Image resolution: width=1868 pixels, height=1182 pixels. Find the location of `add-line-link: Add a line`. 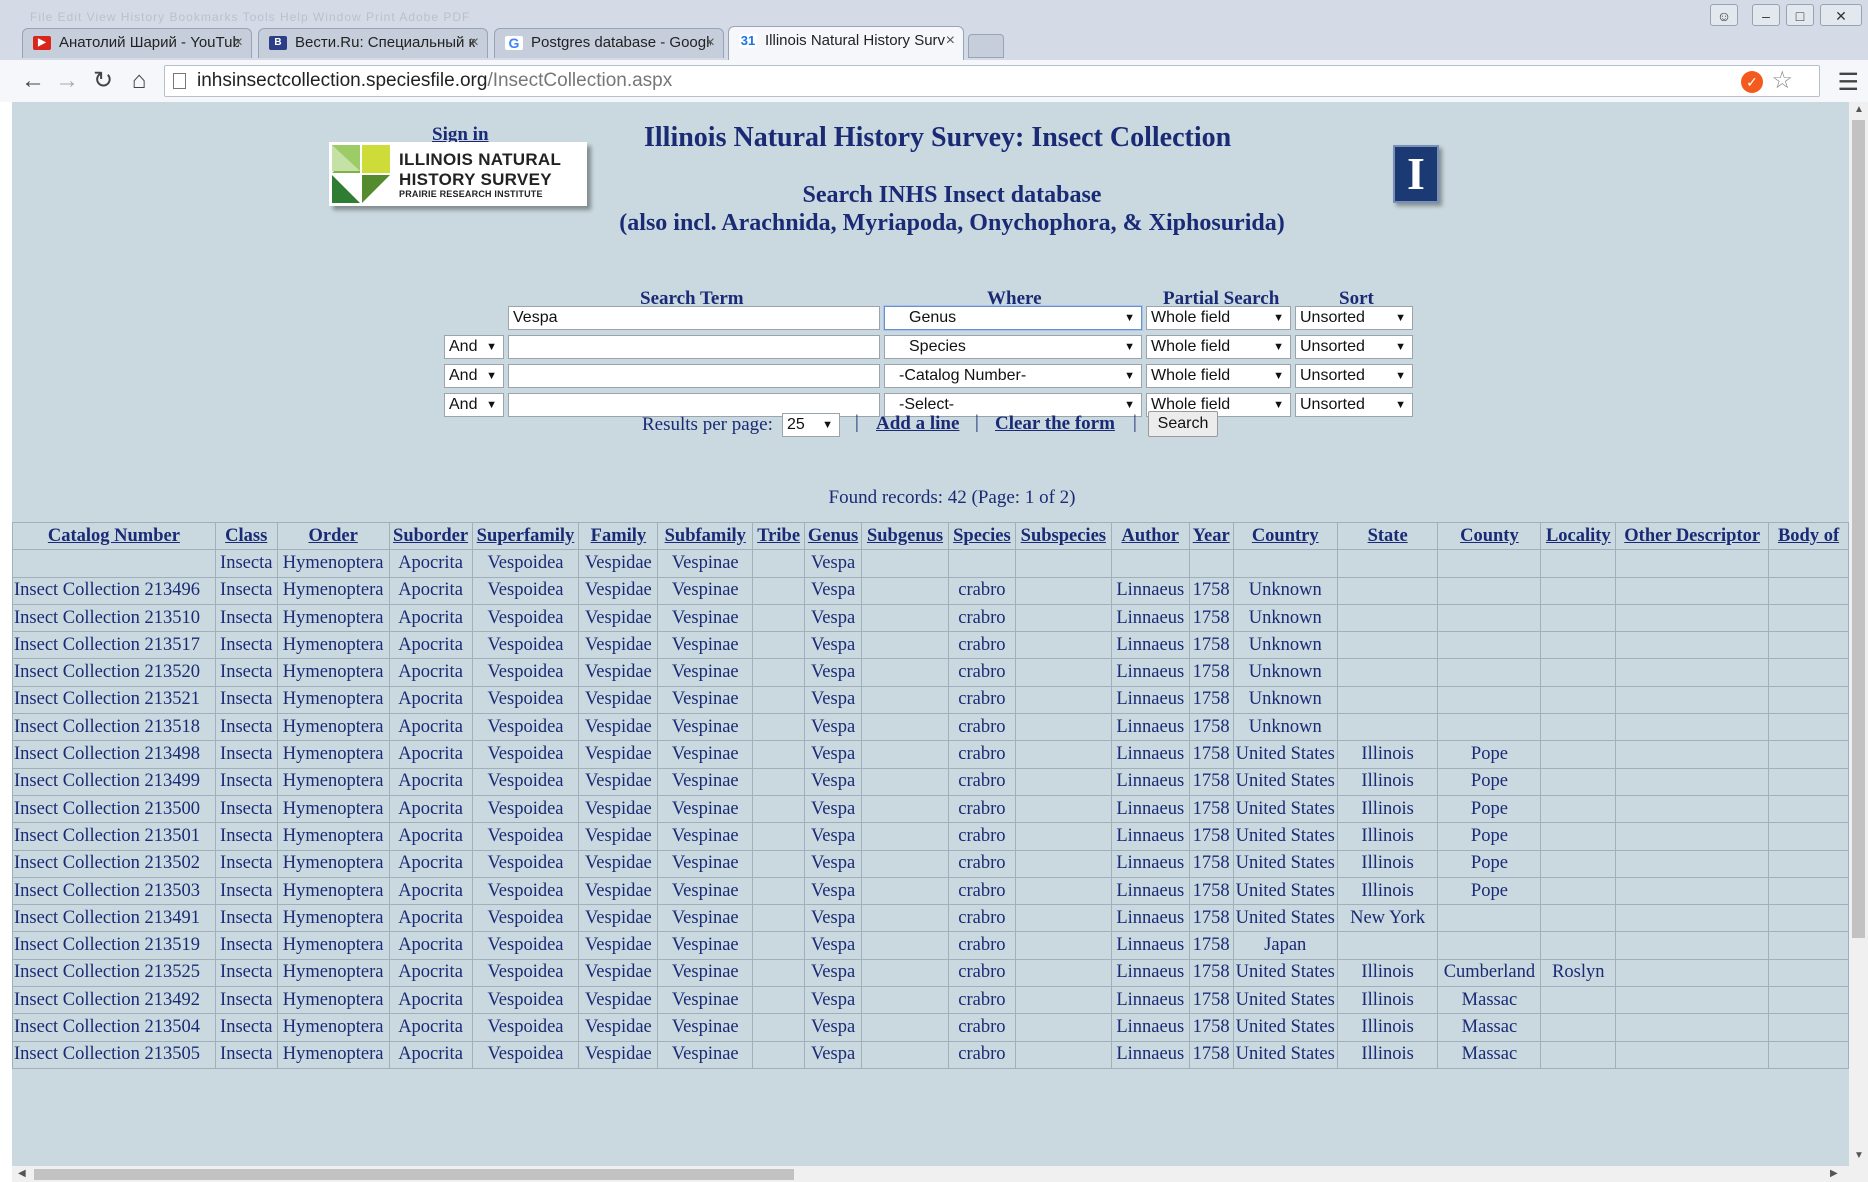

add-line-link: Add a line is located at coordinates (917, 424).